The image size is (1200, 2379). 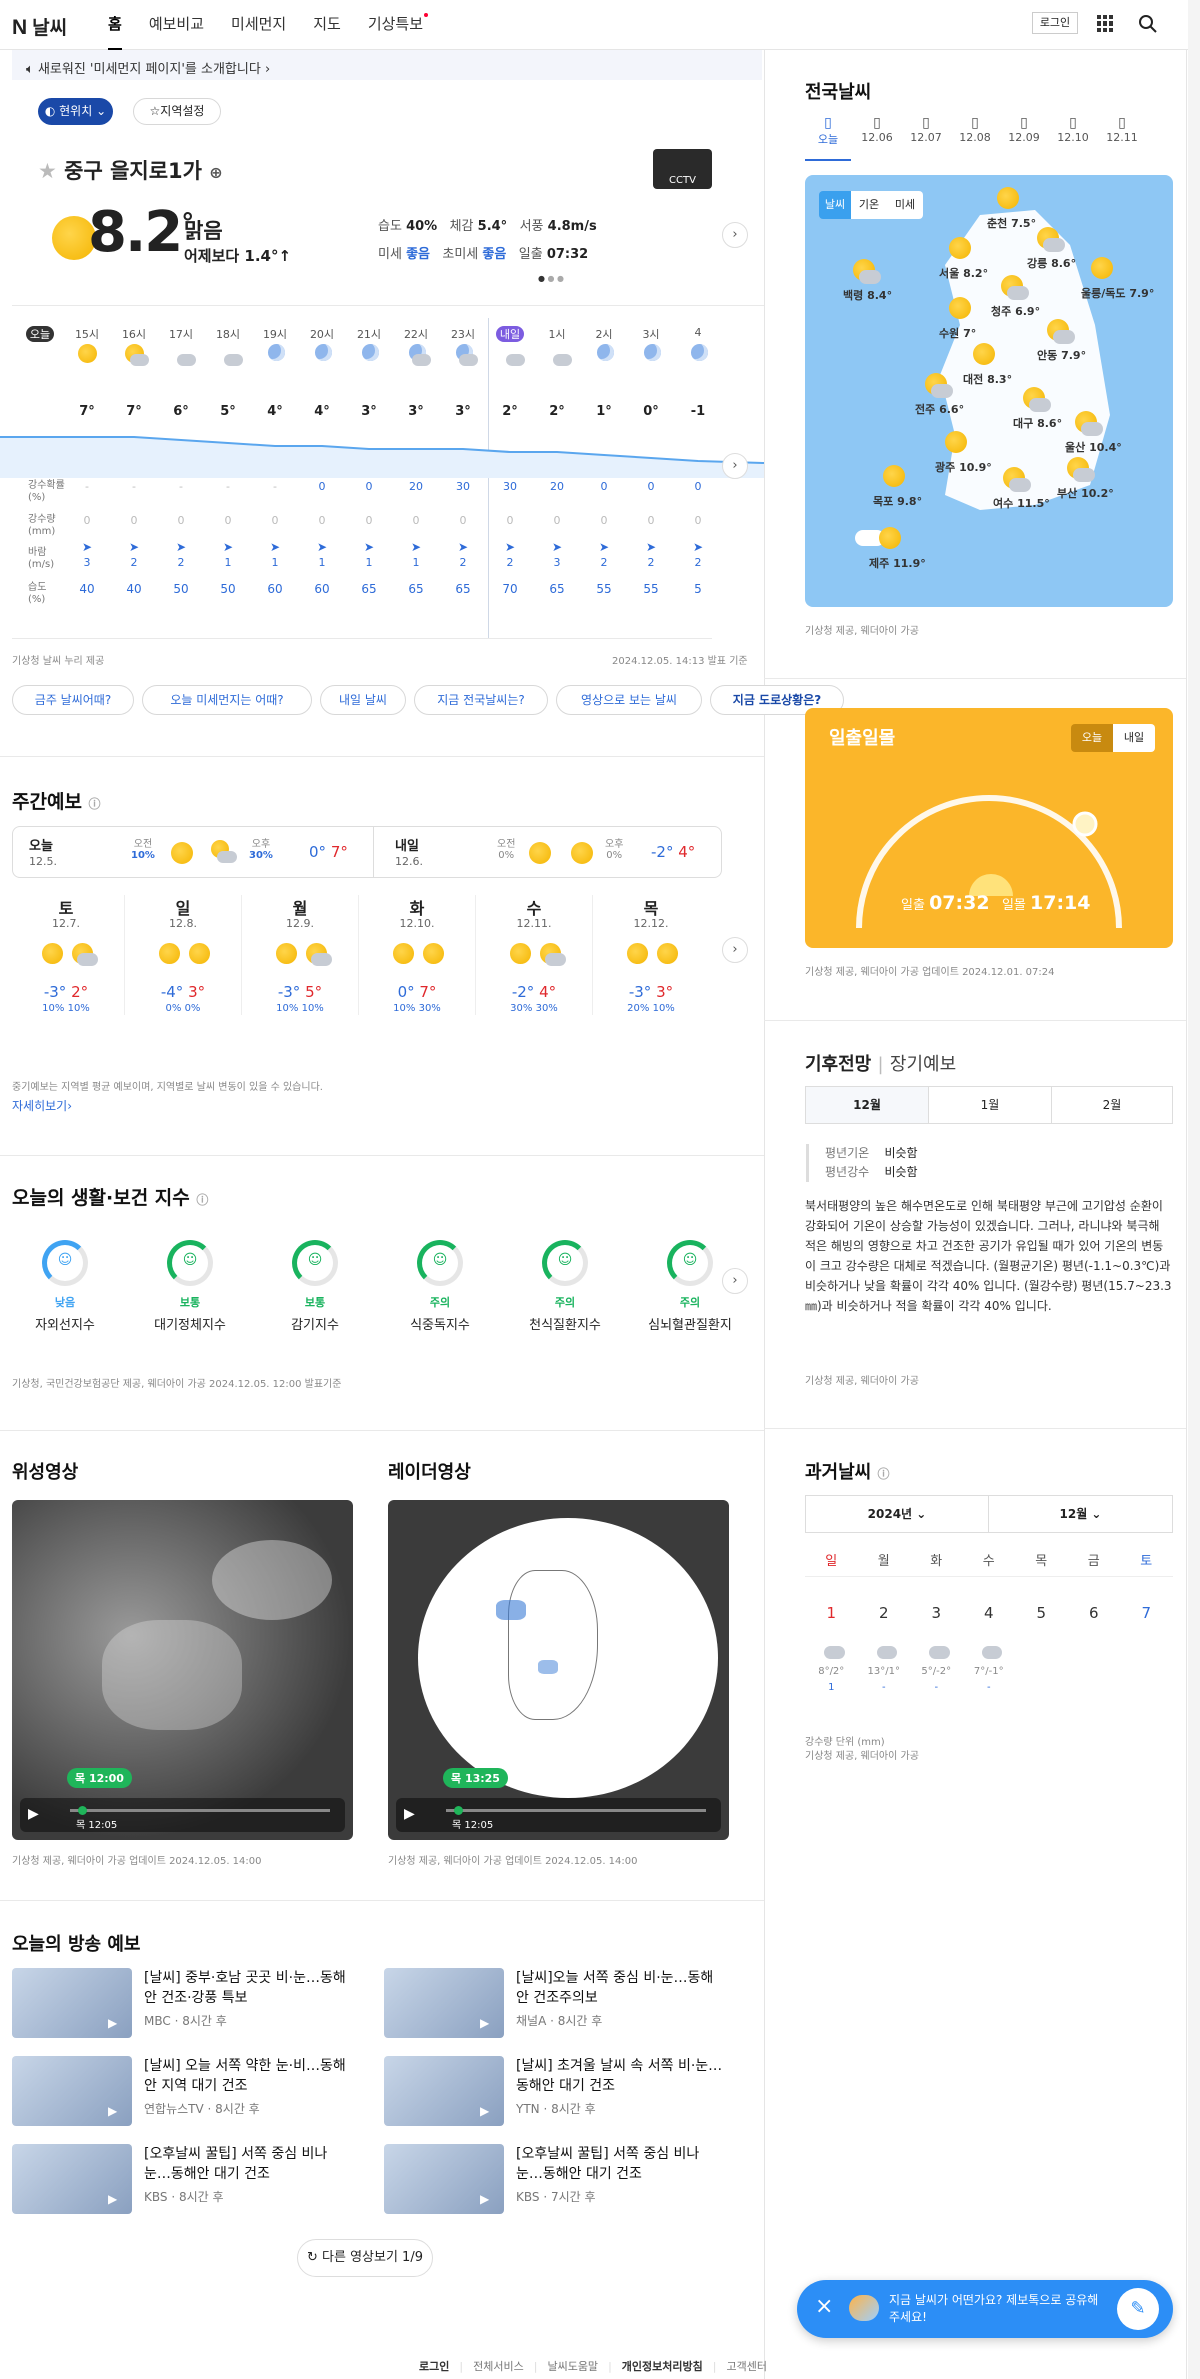 I want to click on calendar-day: 1, so click(x=831, y=1613).